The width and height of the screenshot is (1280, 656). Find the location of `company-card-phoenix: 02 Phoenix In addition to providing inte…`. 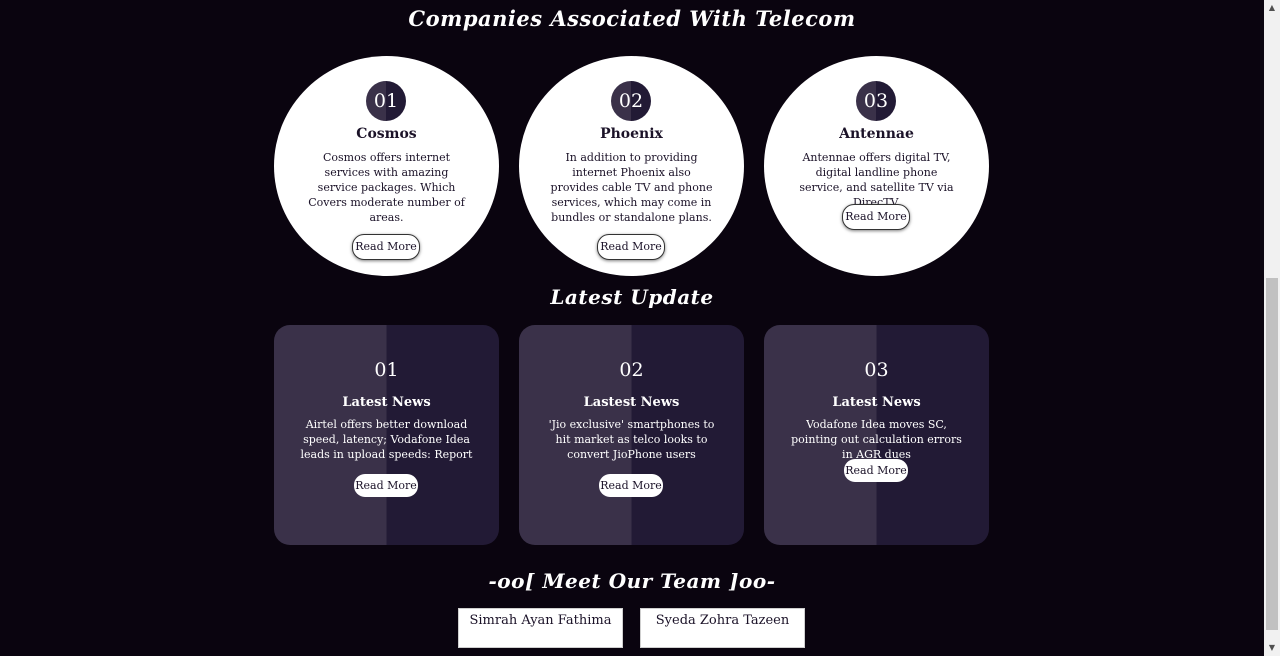

company-card-phoenix: 02 Phoenix In addition to providing inte… is located at coordinates (631, 166).